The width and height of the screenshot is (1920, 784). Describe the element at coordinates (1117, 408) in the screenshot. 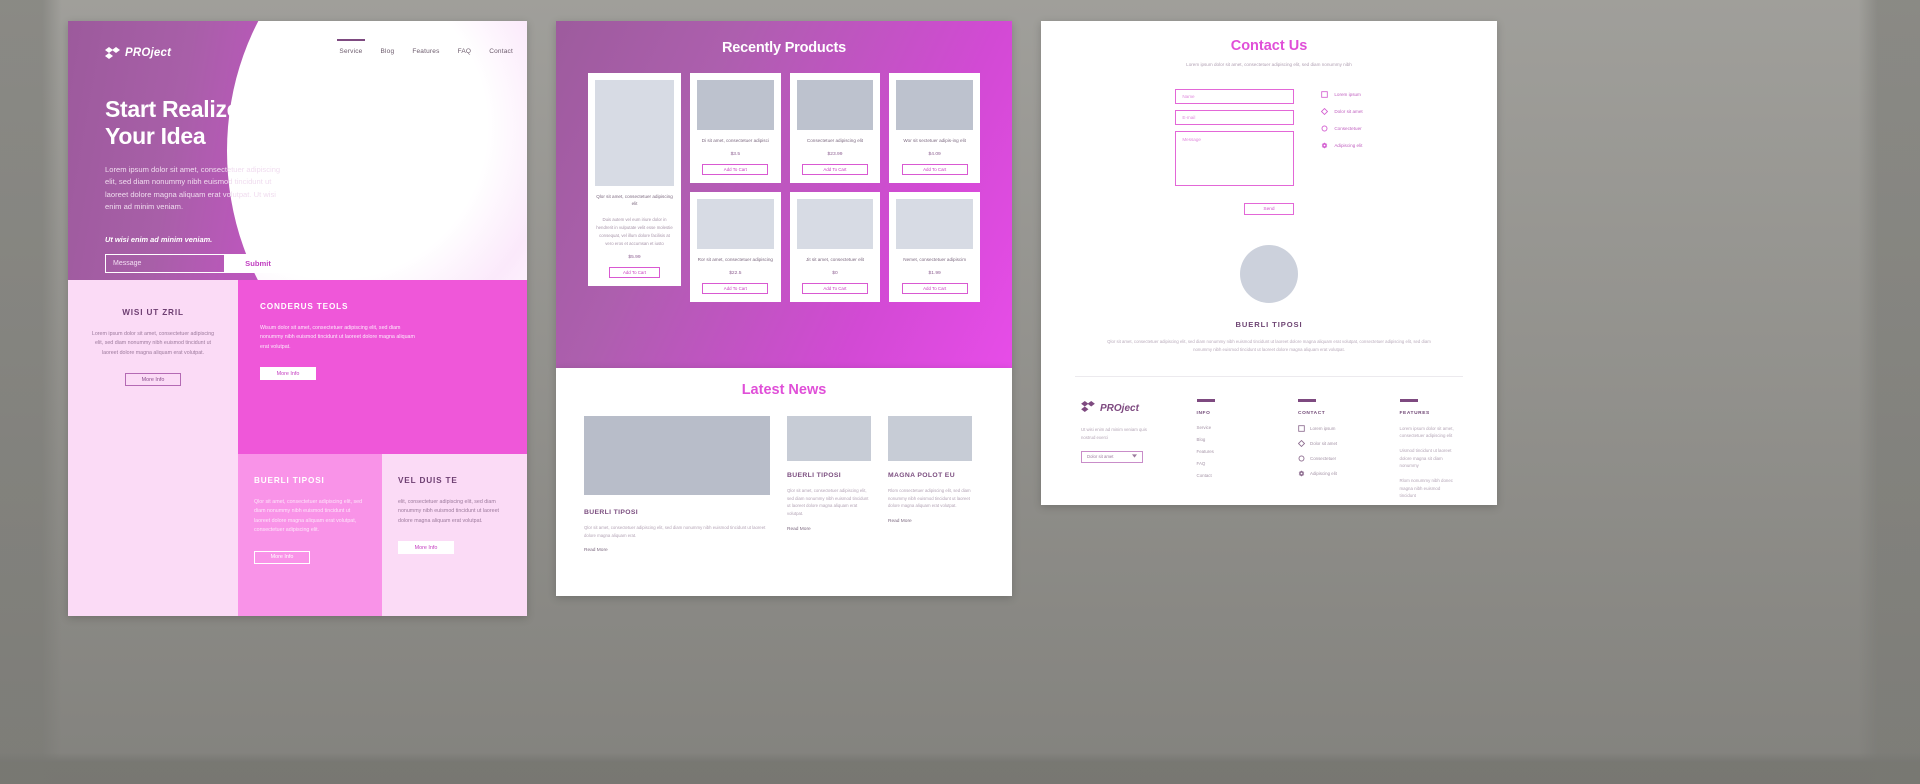

I see `footer-brand-logo: PROject` at that location.